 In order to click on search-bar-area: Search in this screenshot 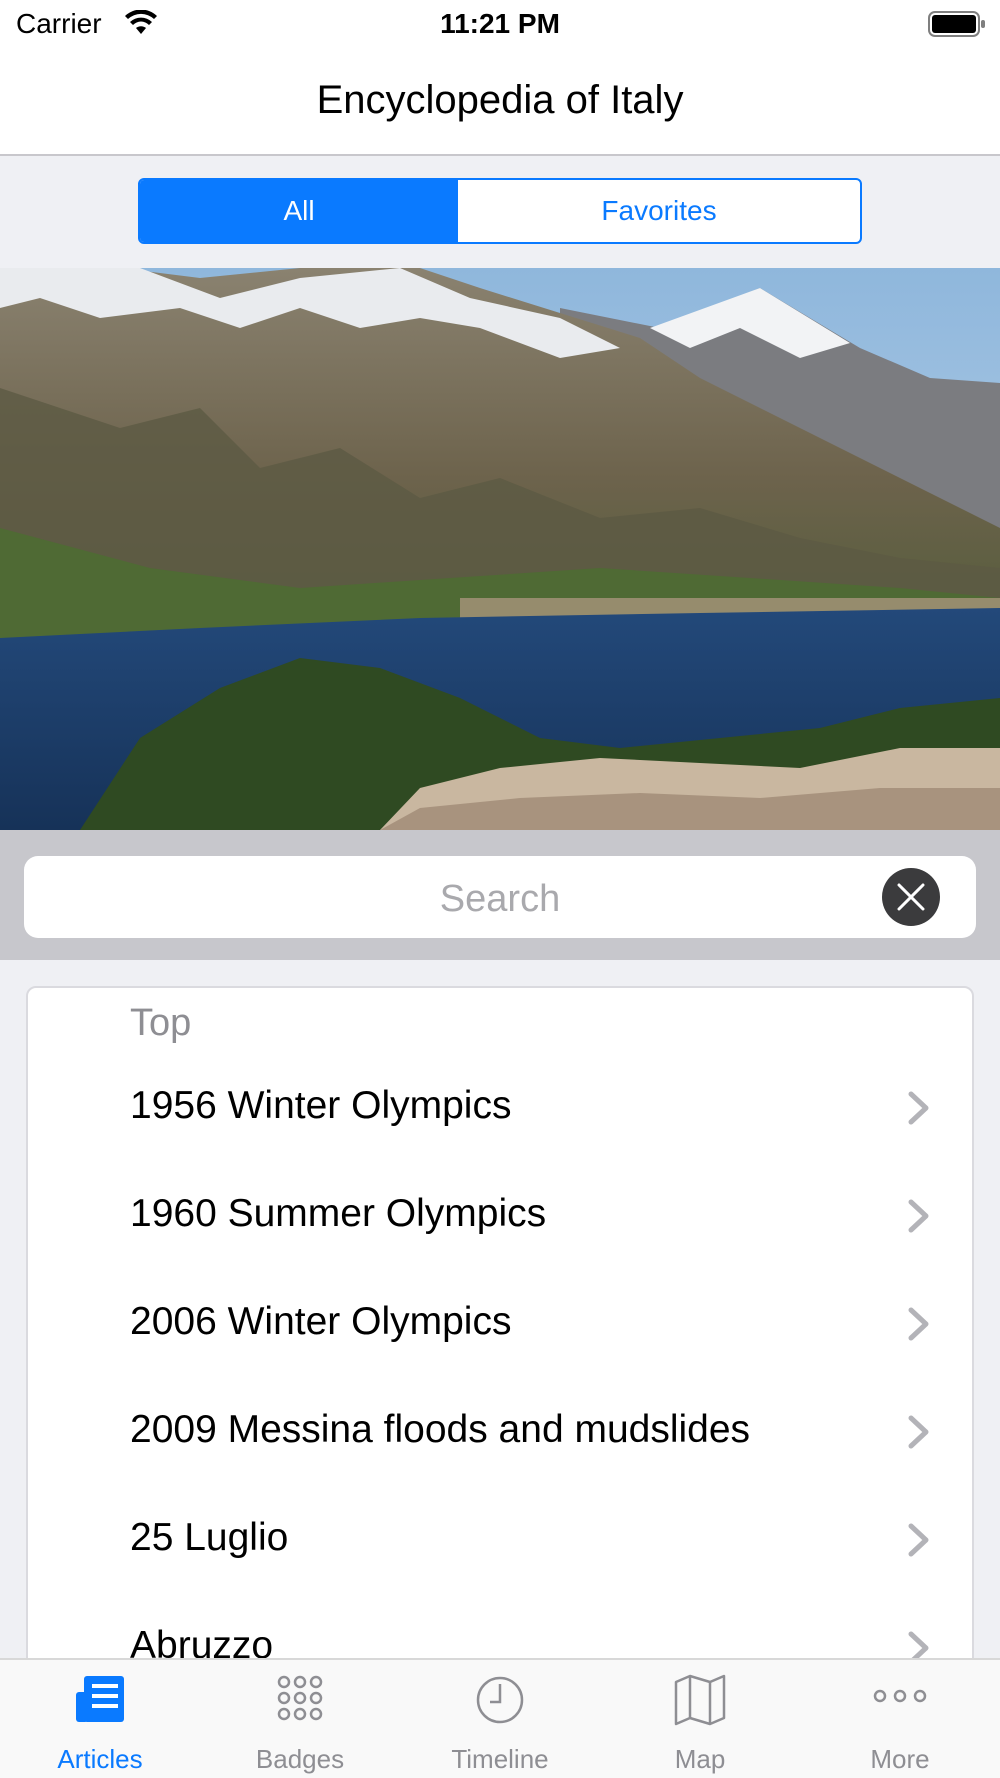, I will do `click(500, 895)`.